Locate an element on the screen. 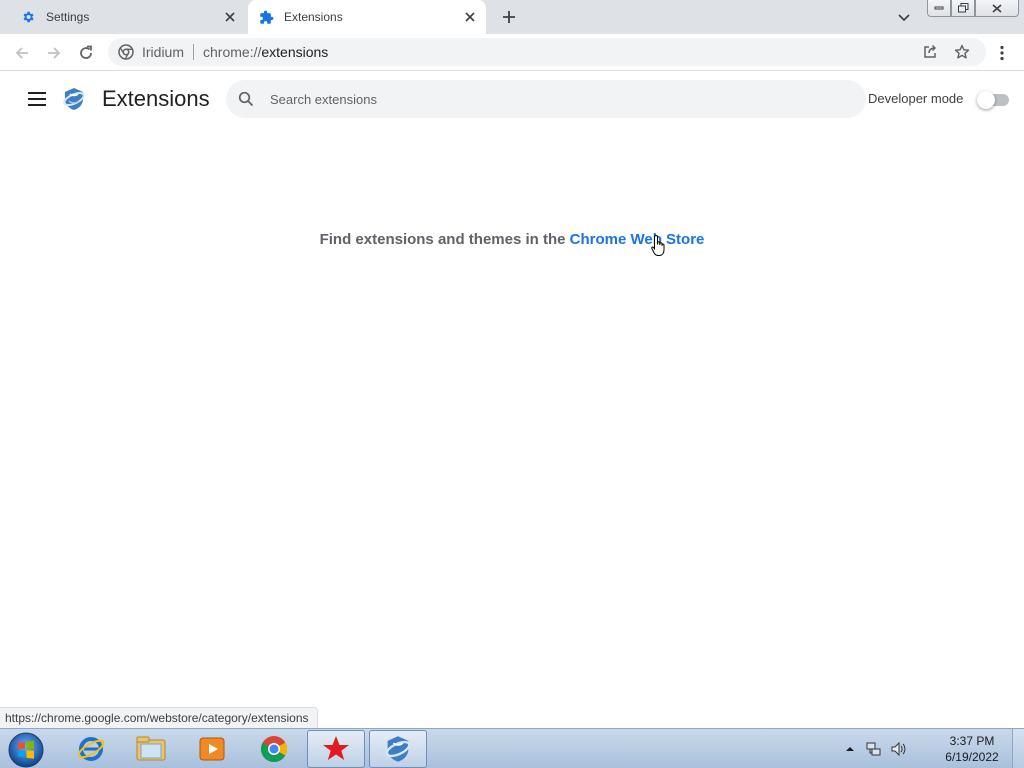  site-name: Iridium is located at coordinates (163, 52).